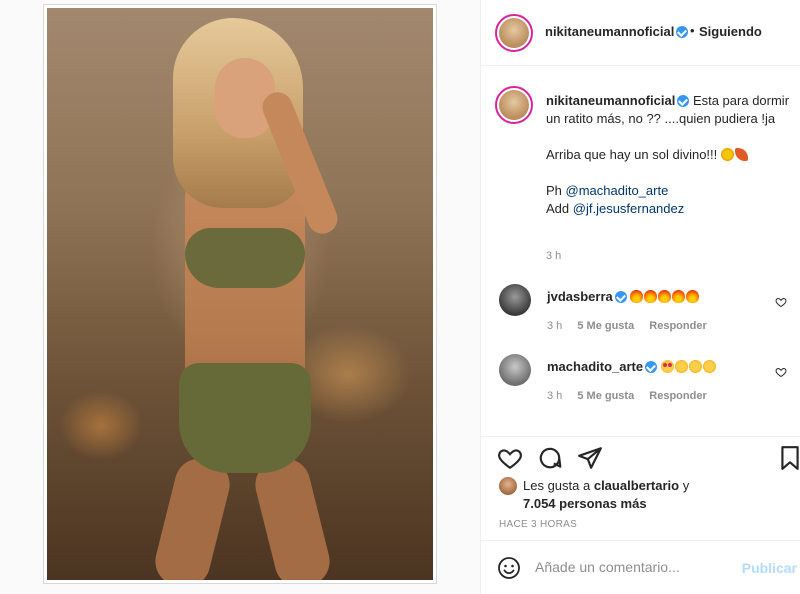  I want to click on liker-username: claualbertario, so click(636, 485).